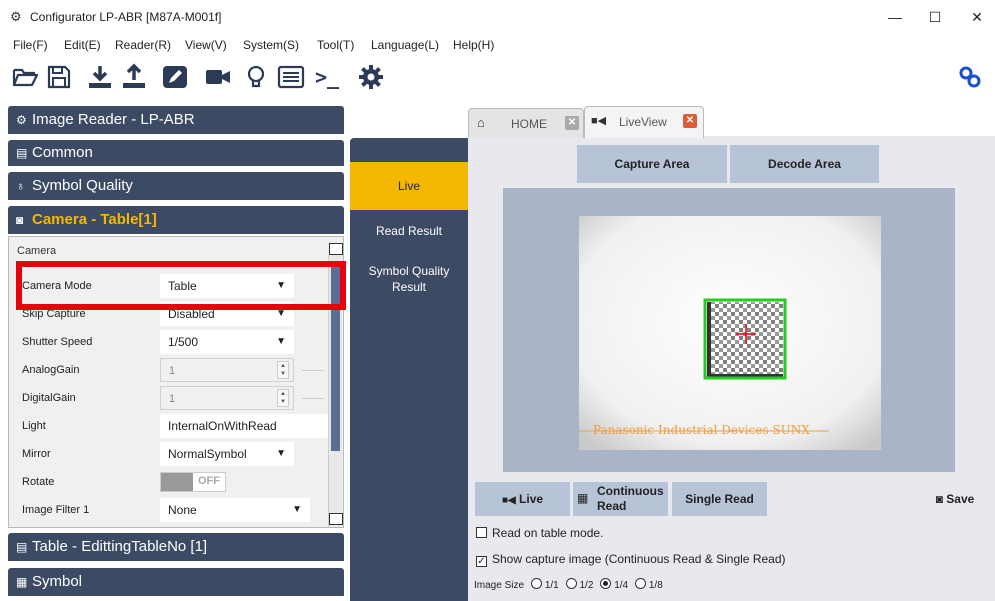 The image size is (995, 601). I want to click on menu-view: View(V), so click(206, 45).